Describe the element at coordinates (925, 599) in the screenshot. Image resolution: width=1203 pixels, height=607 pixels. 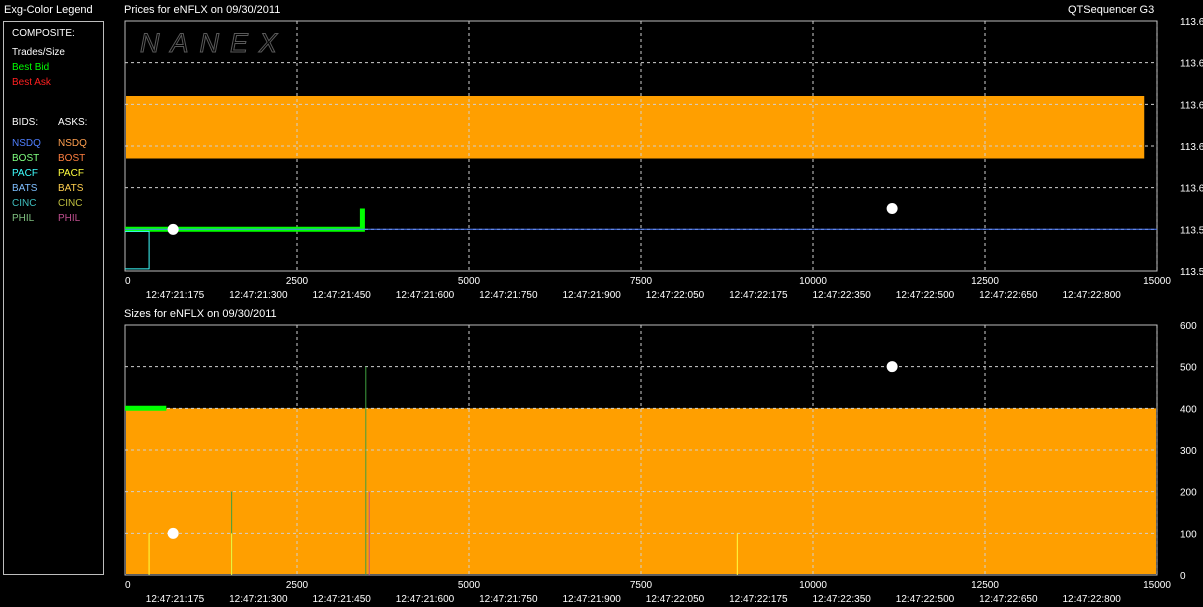
I see `size-time-label: 12:47:22:500` at that location.